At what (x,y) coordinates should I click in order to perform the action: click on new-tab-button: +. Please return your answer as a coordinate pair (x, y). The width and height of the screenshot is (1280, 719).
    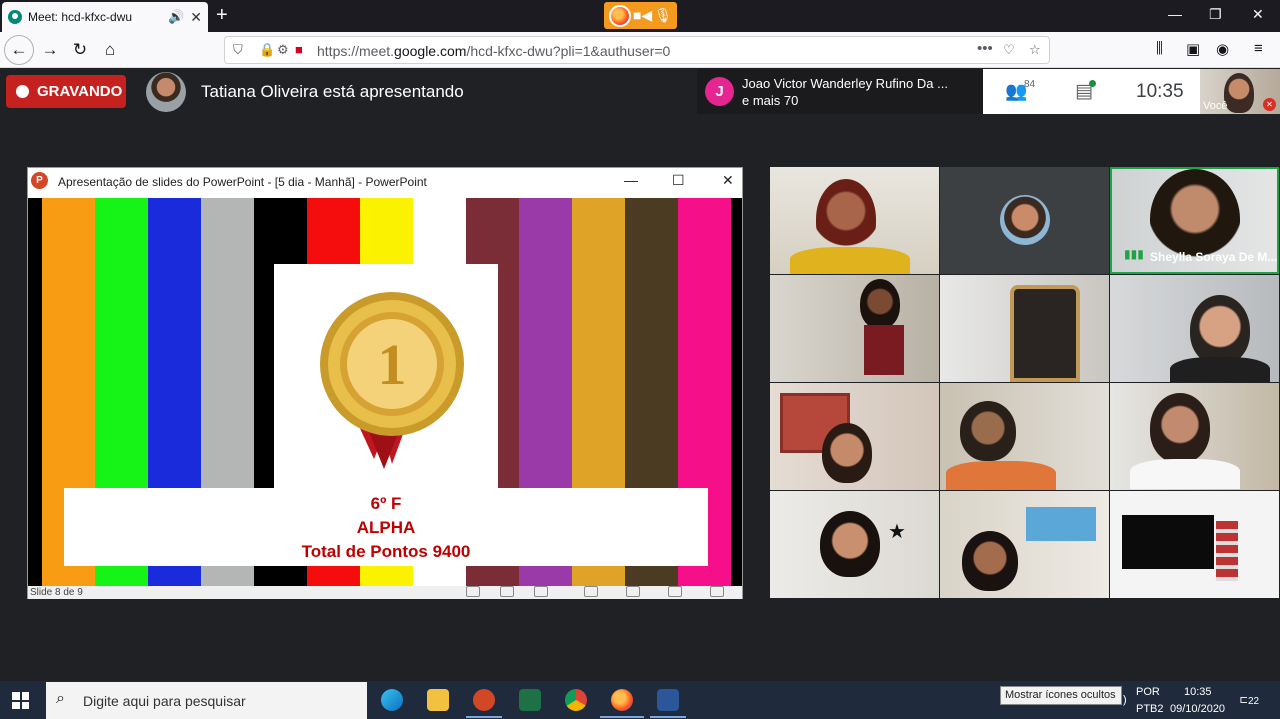
    Looking at the image, I should click on (222, 15).